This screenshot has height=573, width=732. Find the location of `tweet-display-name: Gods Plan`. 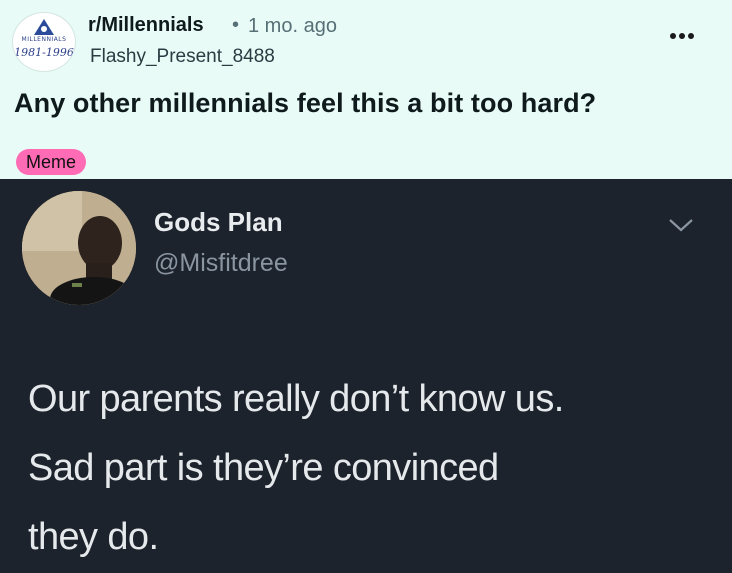

tweet-display-name: Gods Plan is located at coordinates (218, 222).